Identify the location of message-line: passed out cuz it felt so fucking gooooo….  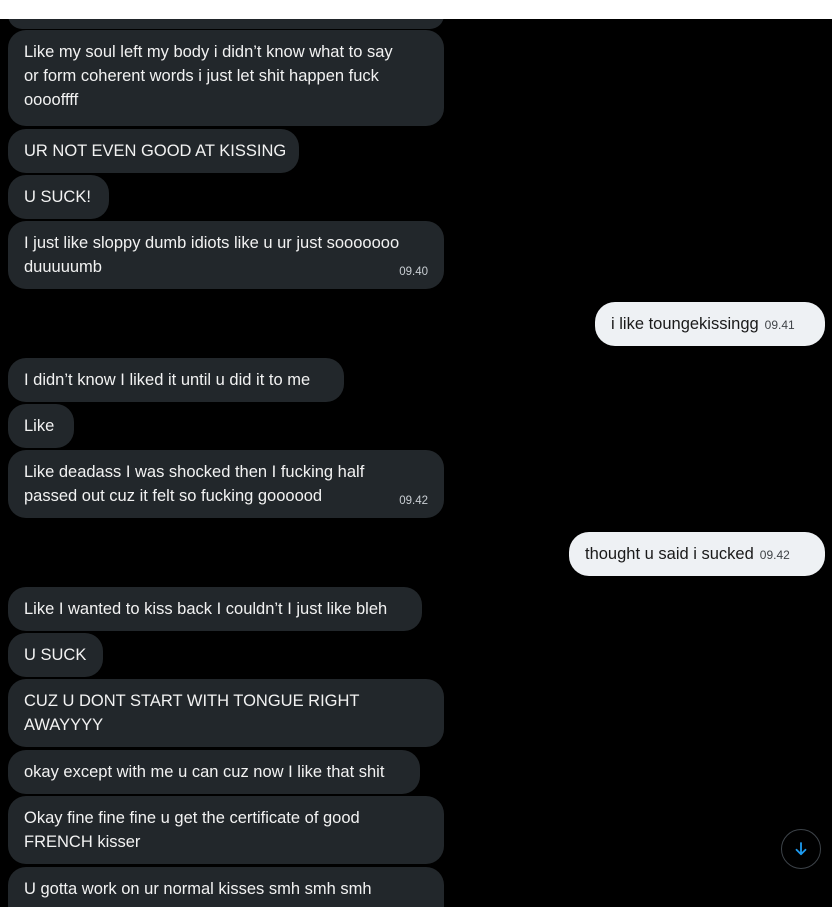
(173, 496).